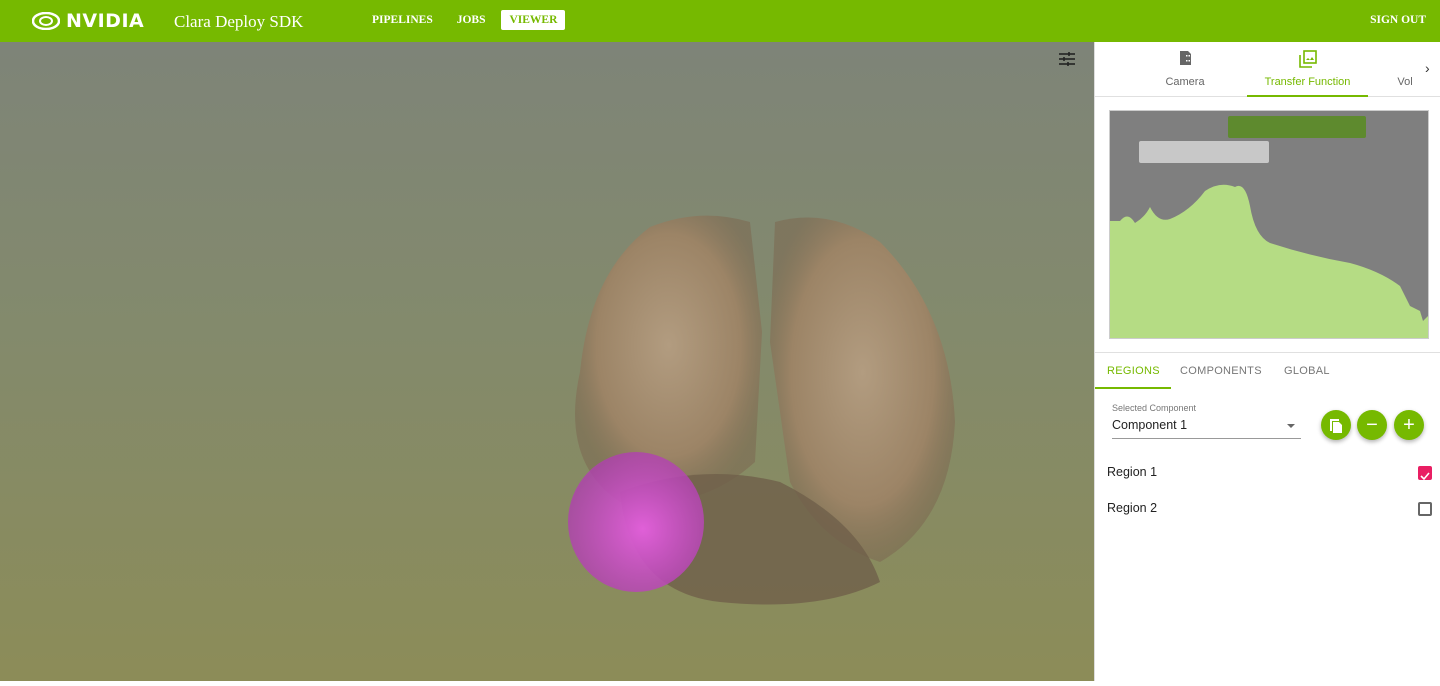 The height and width of the screenshot is (686, 1440). Describe the element at coordinates (1133, 371) in the screenshot. I see `subtab-regions: REGIONS` at that location.